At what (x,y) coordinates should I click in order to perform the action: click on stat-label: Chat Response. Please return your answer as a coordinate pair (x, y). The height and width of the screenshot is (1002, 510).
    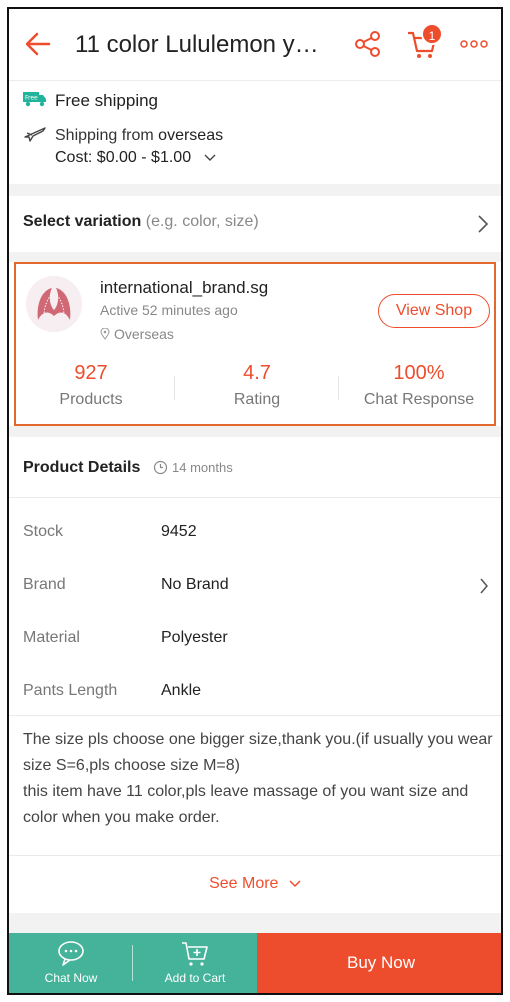
    Looking at the image, I should click on (419, 399).